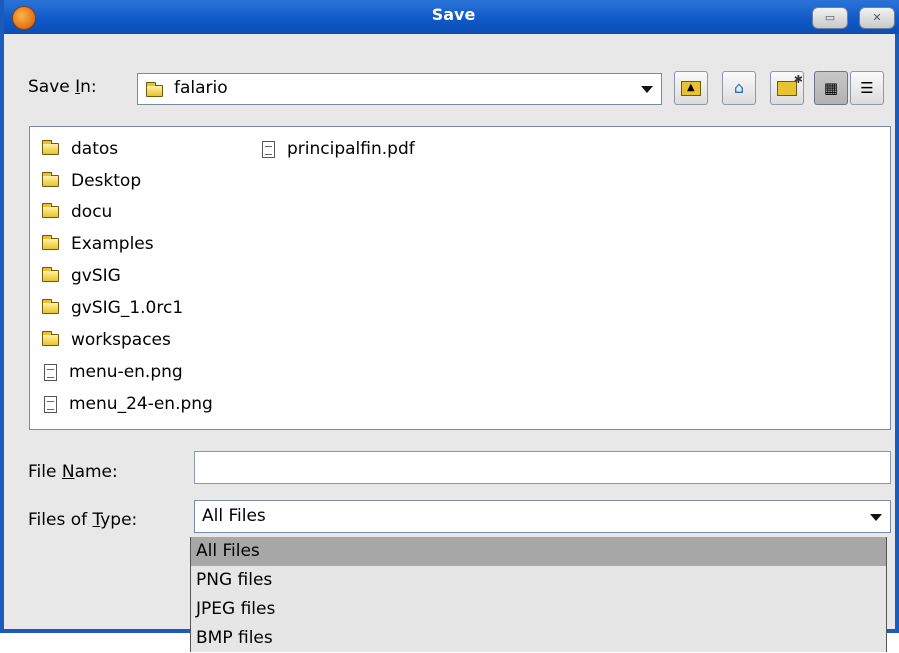 The width and height of the screenshot is (899, 653). I want to click on up-folder-button: ▲, so click(691, 88).